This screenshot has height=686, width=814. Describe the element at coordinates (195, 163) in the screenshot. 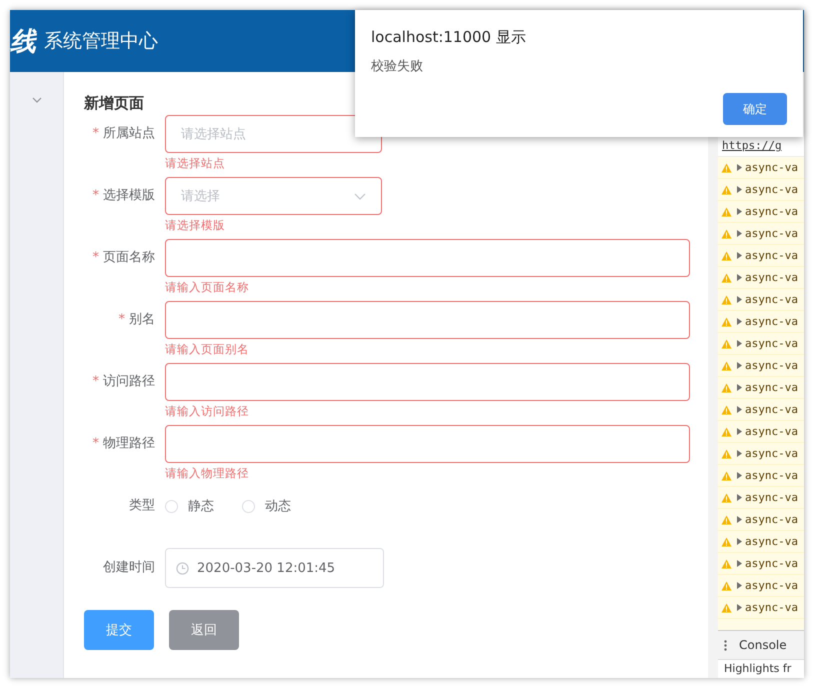

I see `error-message: 请选择站点` at that location.